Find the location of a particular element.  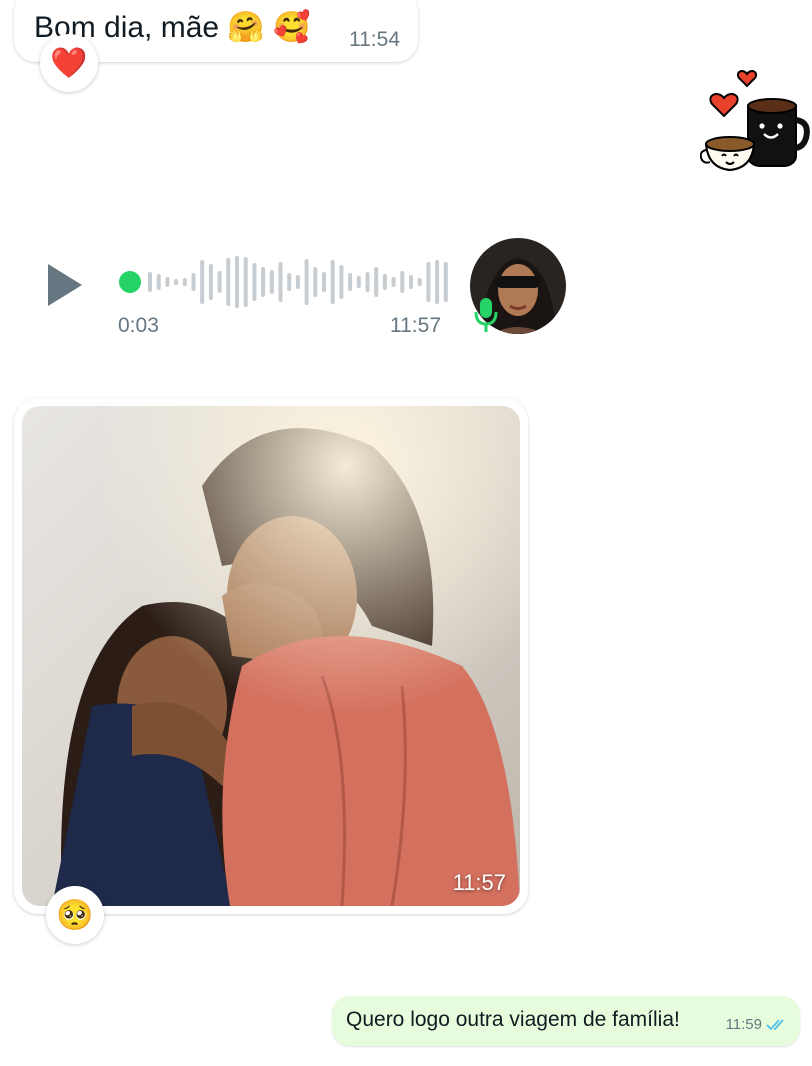

voice-waveform is located at coordinates (288, 282).